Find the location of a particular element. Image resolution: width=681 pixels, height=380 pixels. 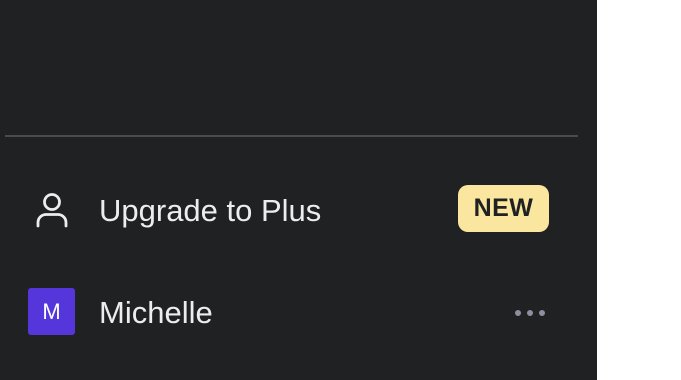

upgrade-label: Upgrade to Plus is located at coordinates (210, 210).